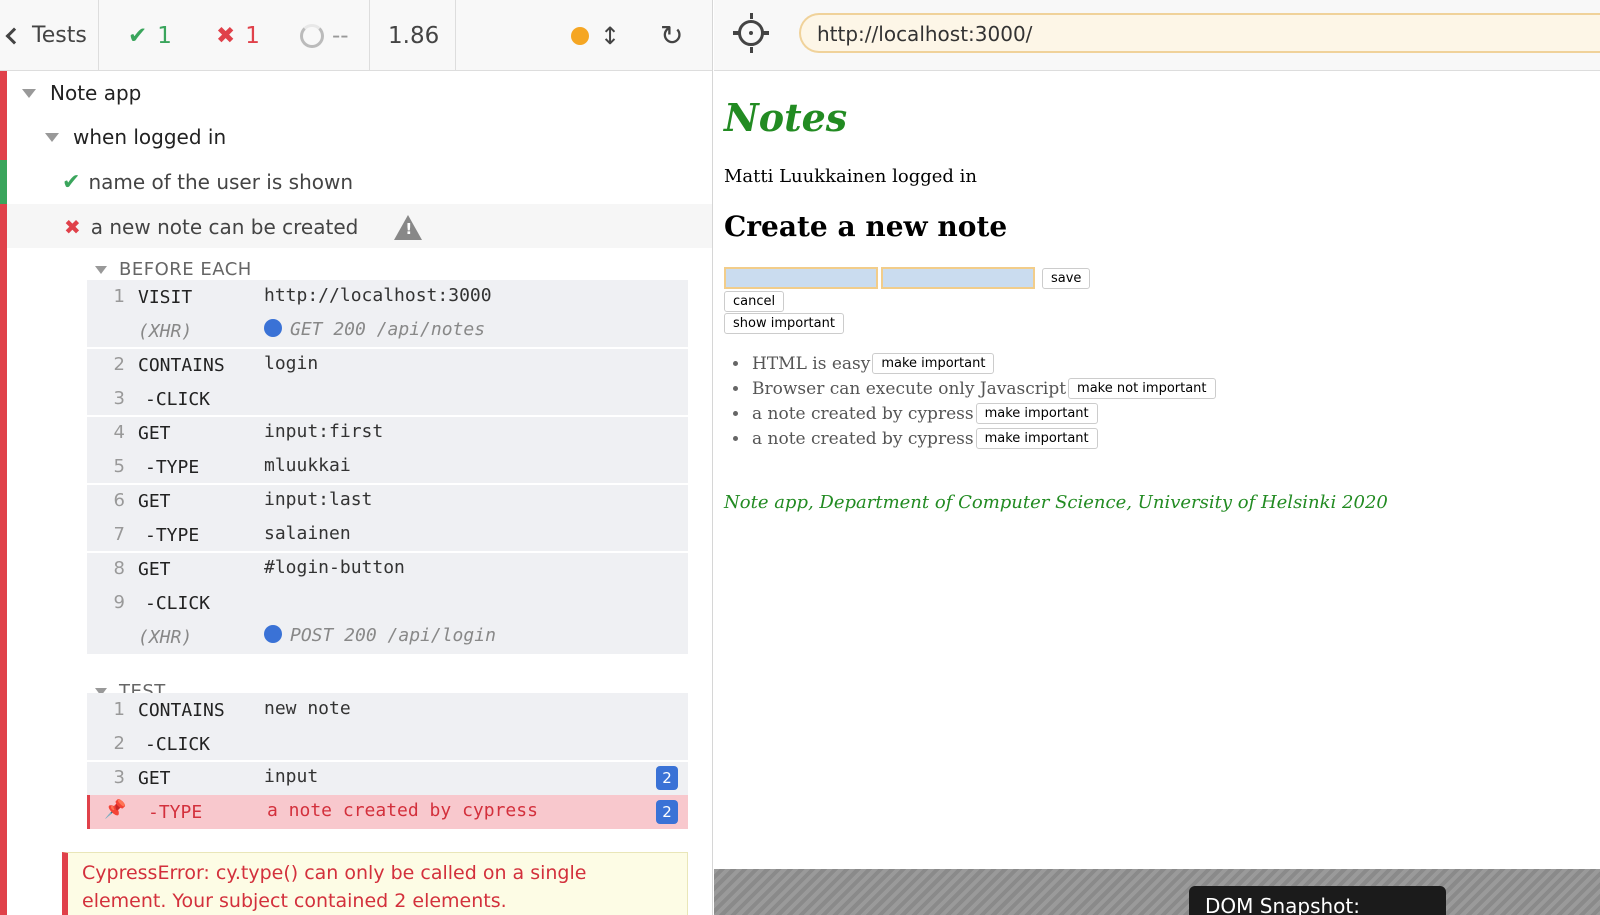 The width and height of the screenshot is (1600, 915). I want to click on note-input-first, so click(801, 278).